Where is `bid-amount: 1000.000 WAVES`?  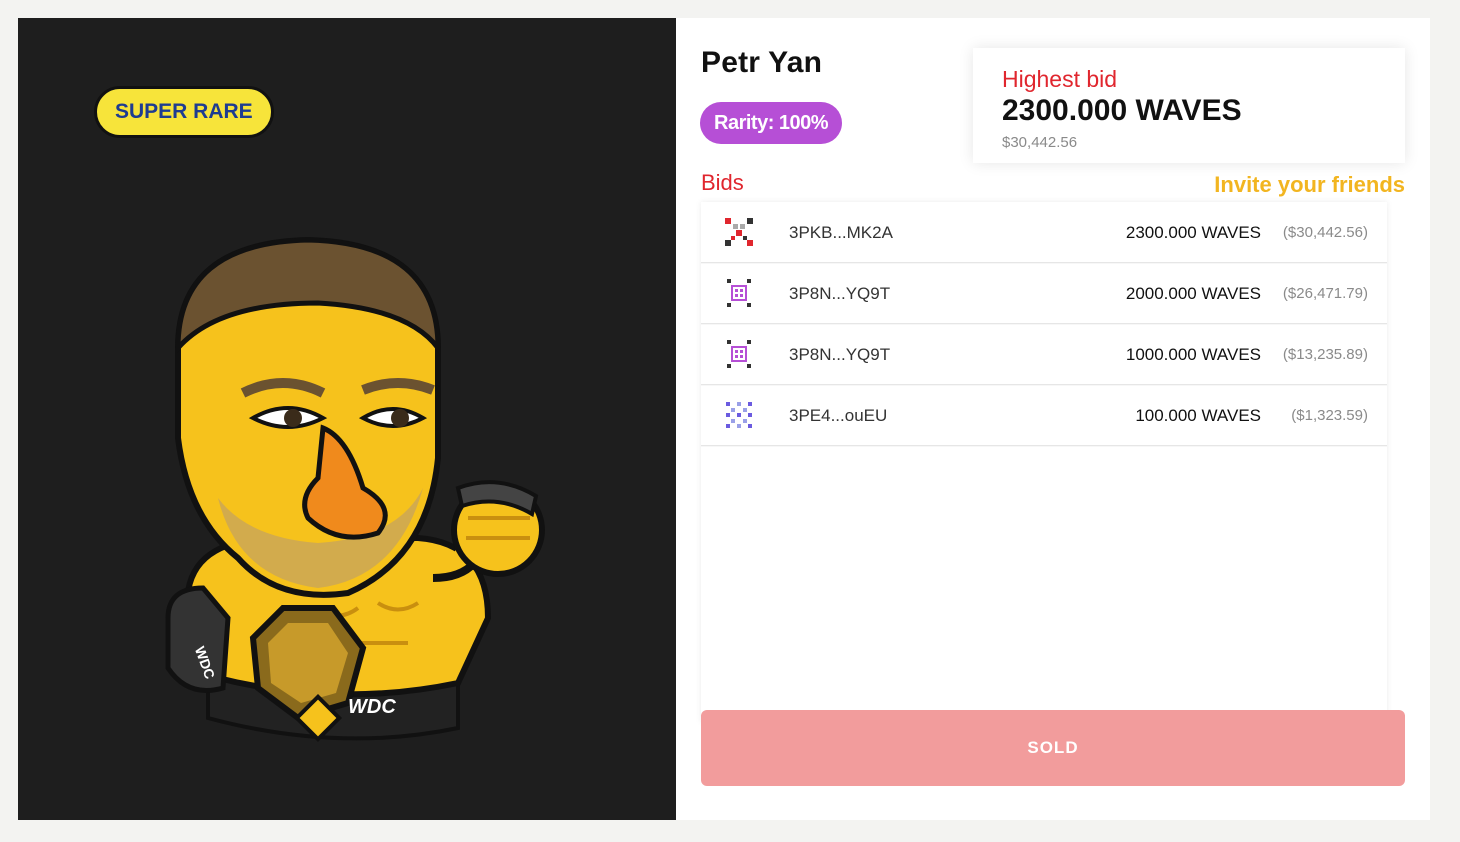
bid-amount: 1000.000 WAVES is located at coordinates (1193, 354).